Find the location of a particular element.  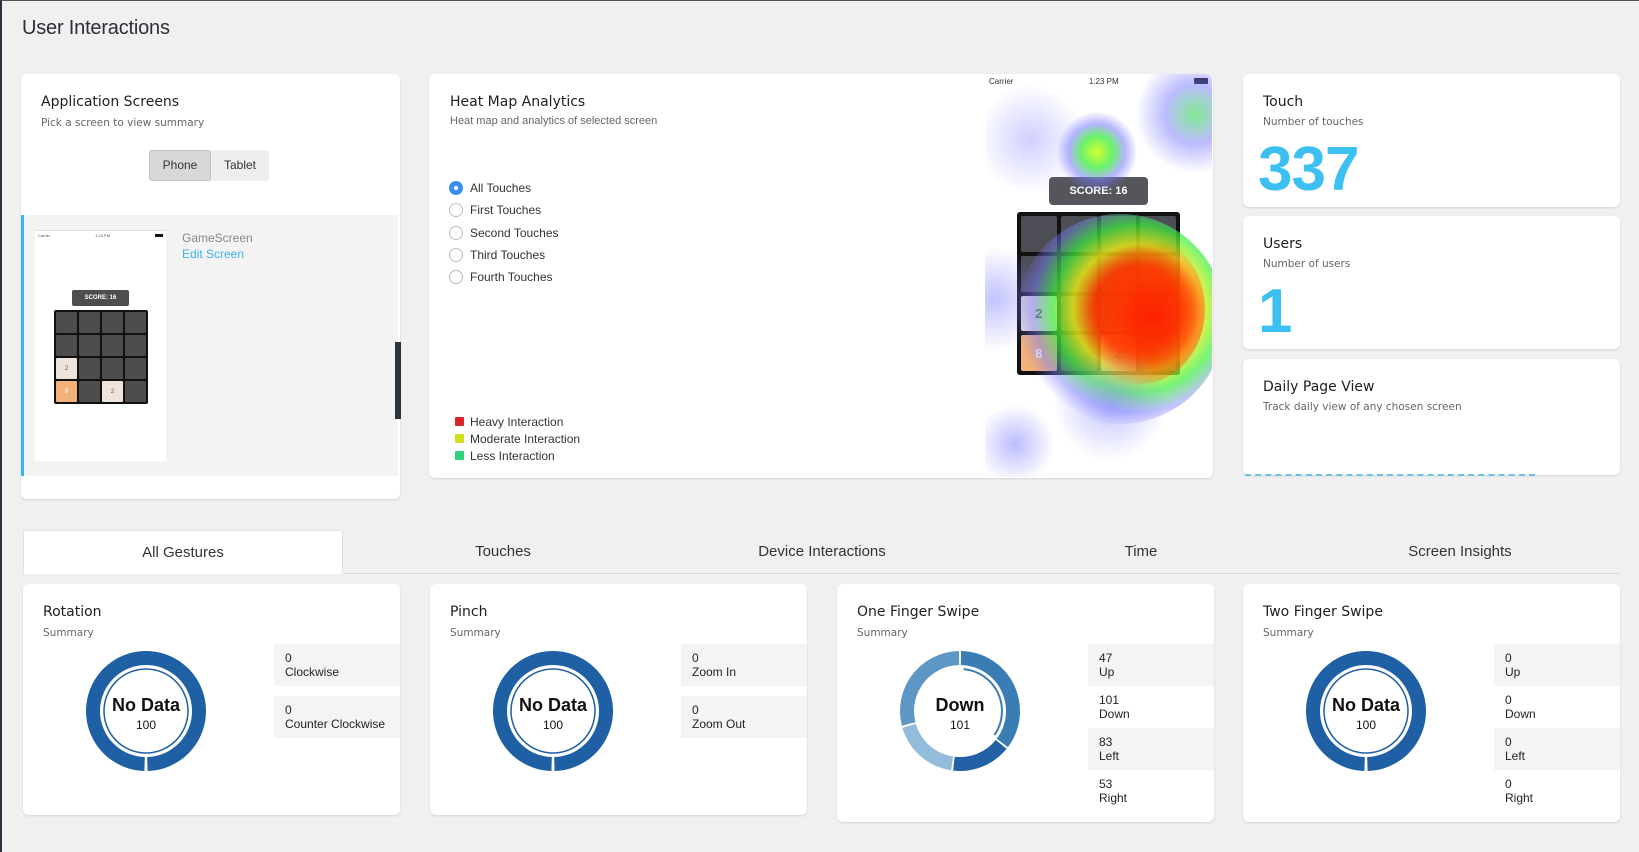

page-title: User Interactions is located at coordinates (96, 28).